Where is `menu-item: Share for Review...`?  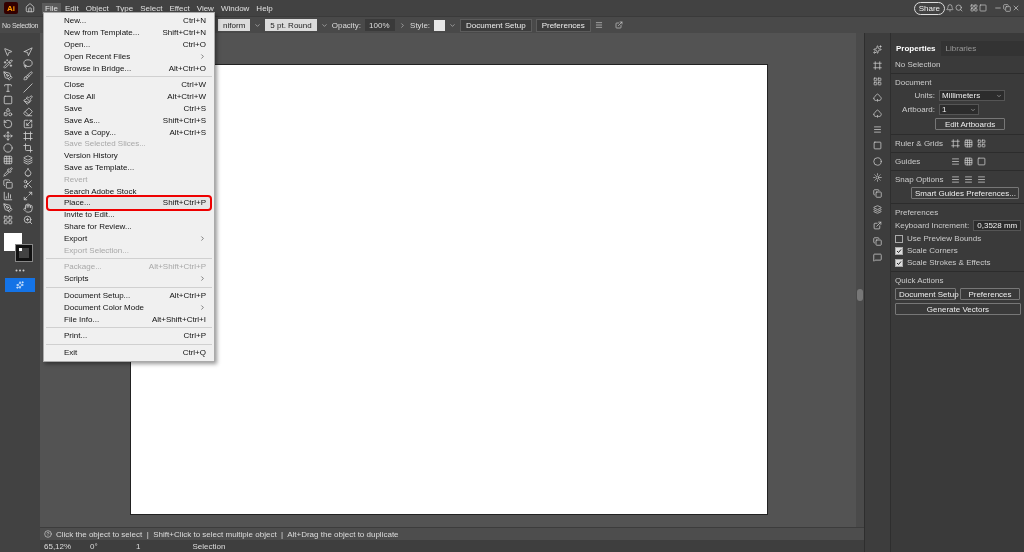 menu-item: Share for Review... is located at coordinates (129, 226).